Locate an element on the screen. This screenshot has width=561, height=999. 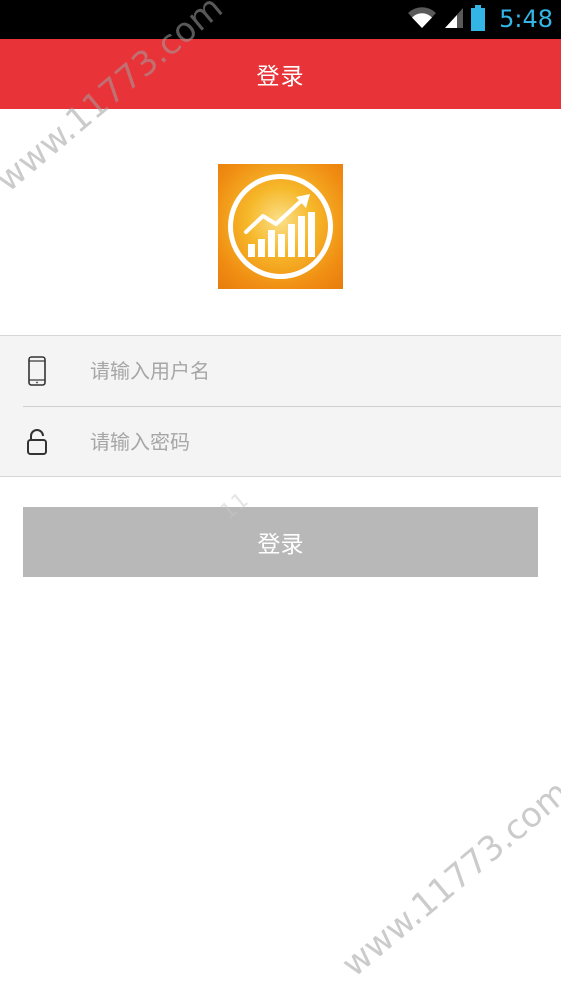
title-bar: 登录 is located at coordinates (280, 74).